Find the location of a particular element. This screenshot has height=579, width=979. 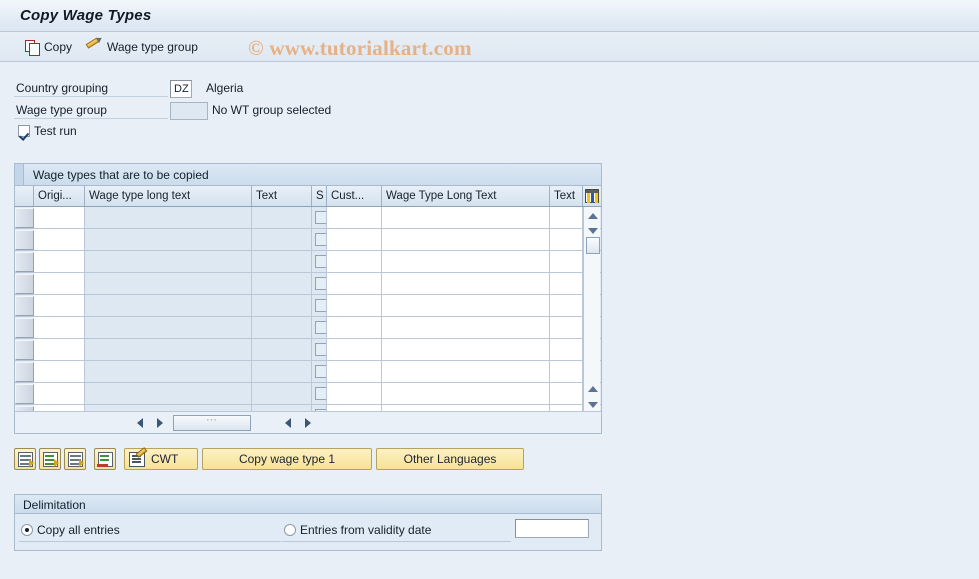

scroll-up-button is located at coordinates (592, 215).